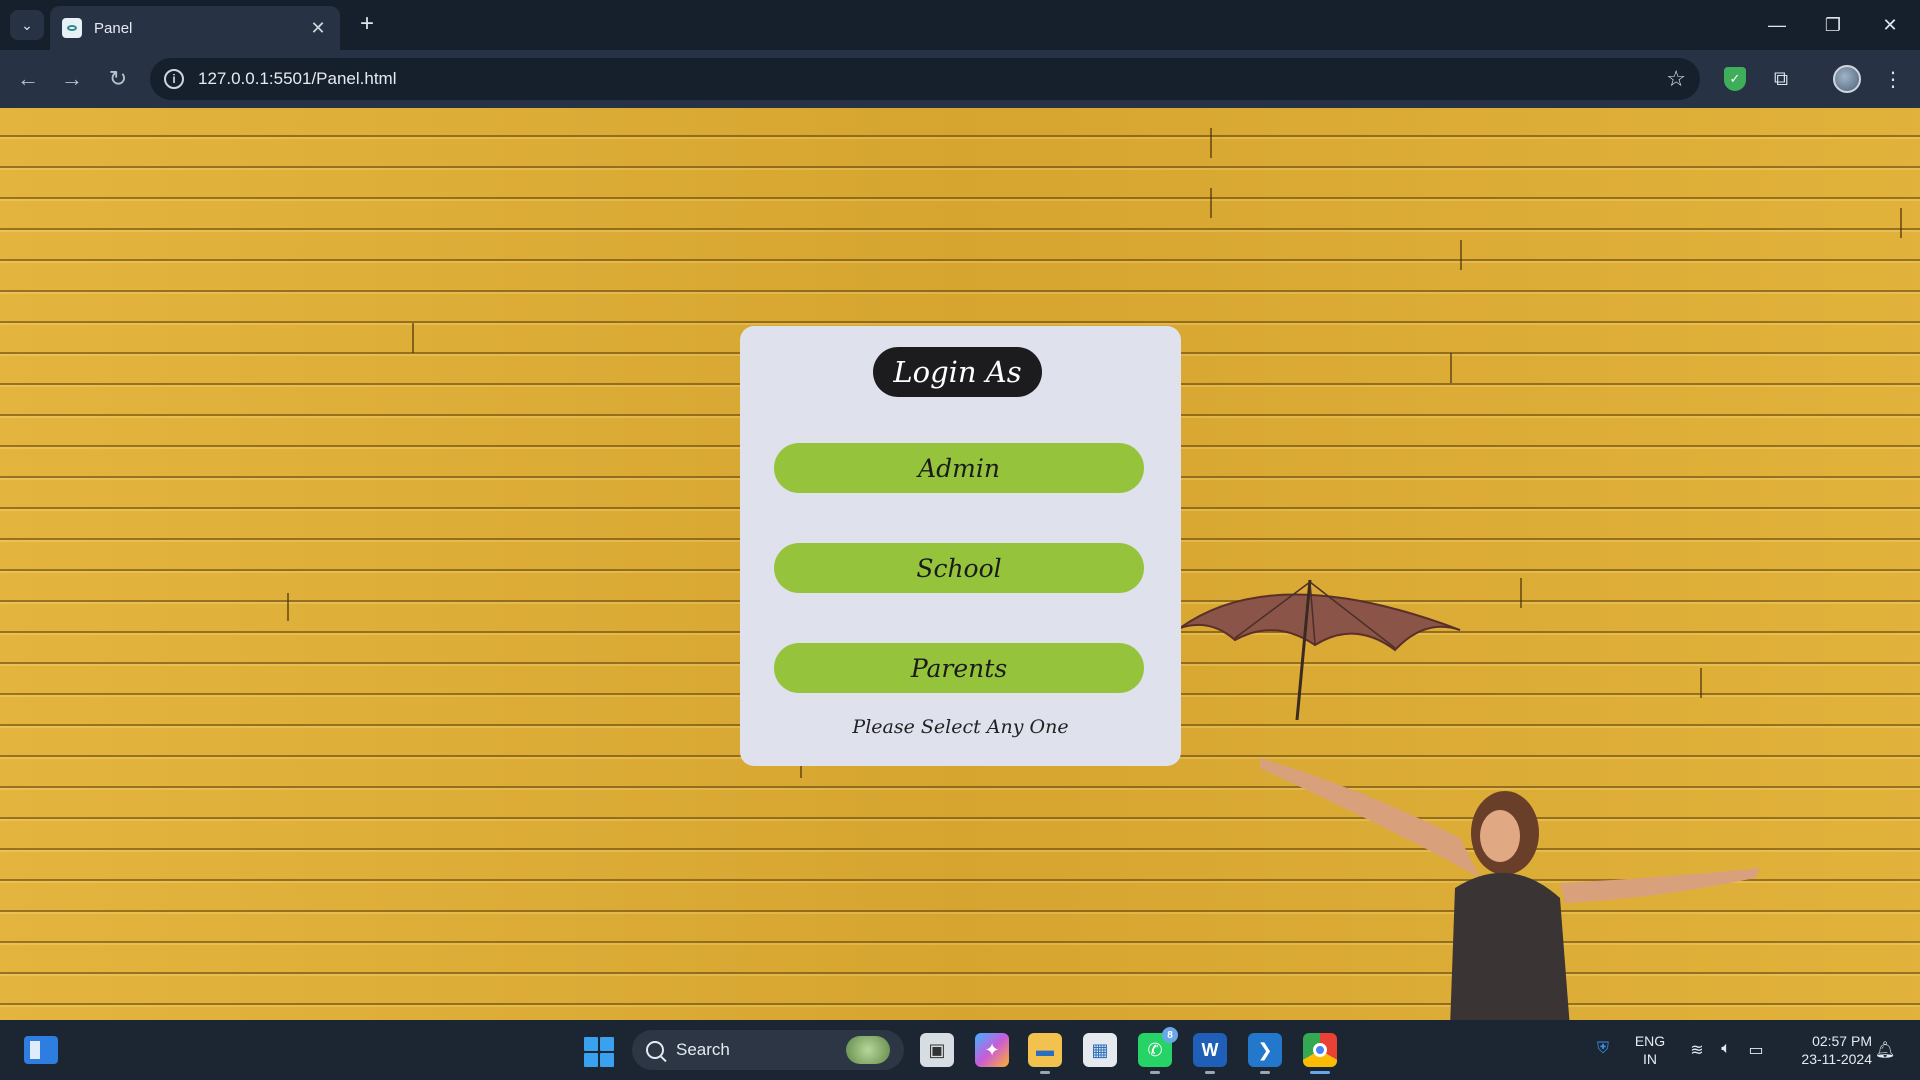 The height and width of the screenshot is (1080, 1920). Describe the element at coordinates (1650, 1059) in the screenshot. I see `region-code: IN` at that location.